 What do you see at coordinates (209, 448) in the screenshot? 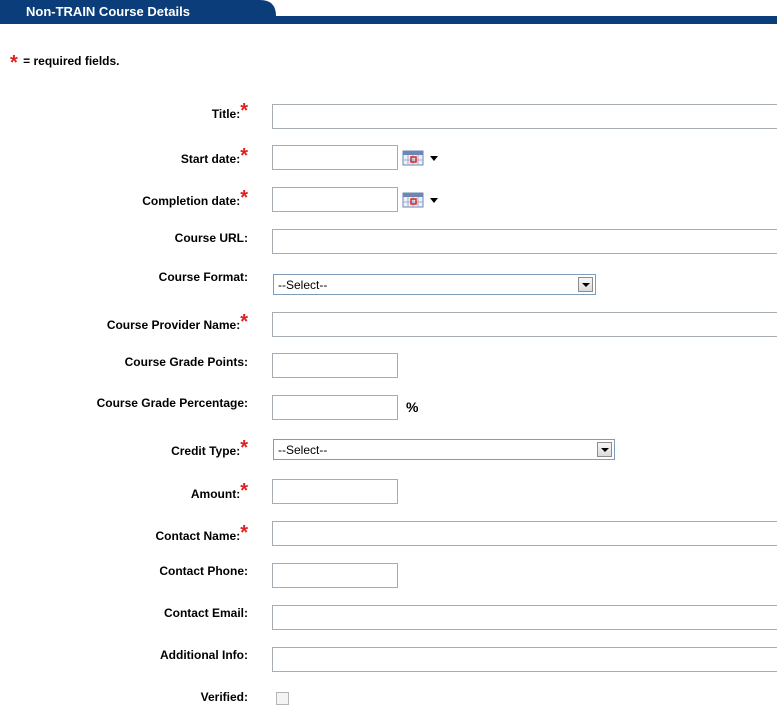
I see `credit-type-label: Credit Type:*` at bounding box center [209, 448].